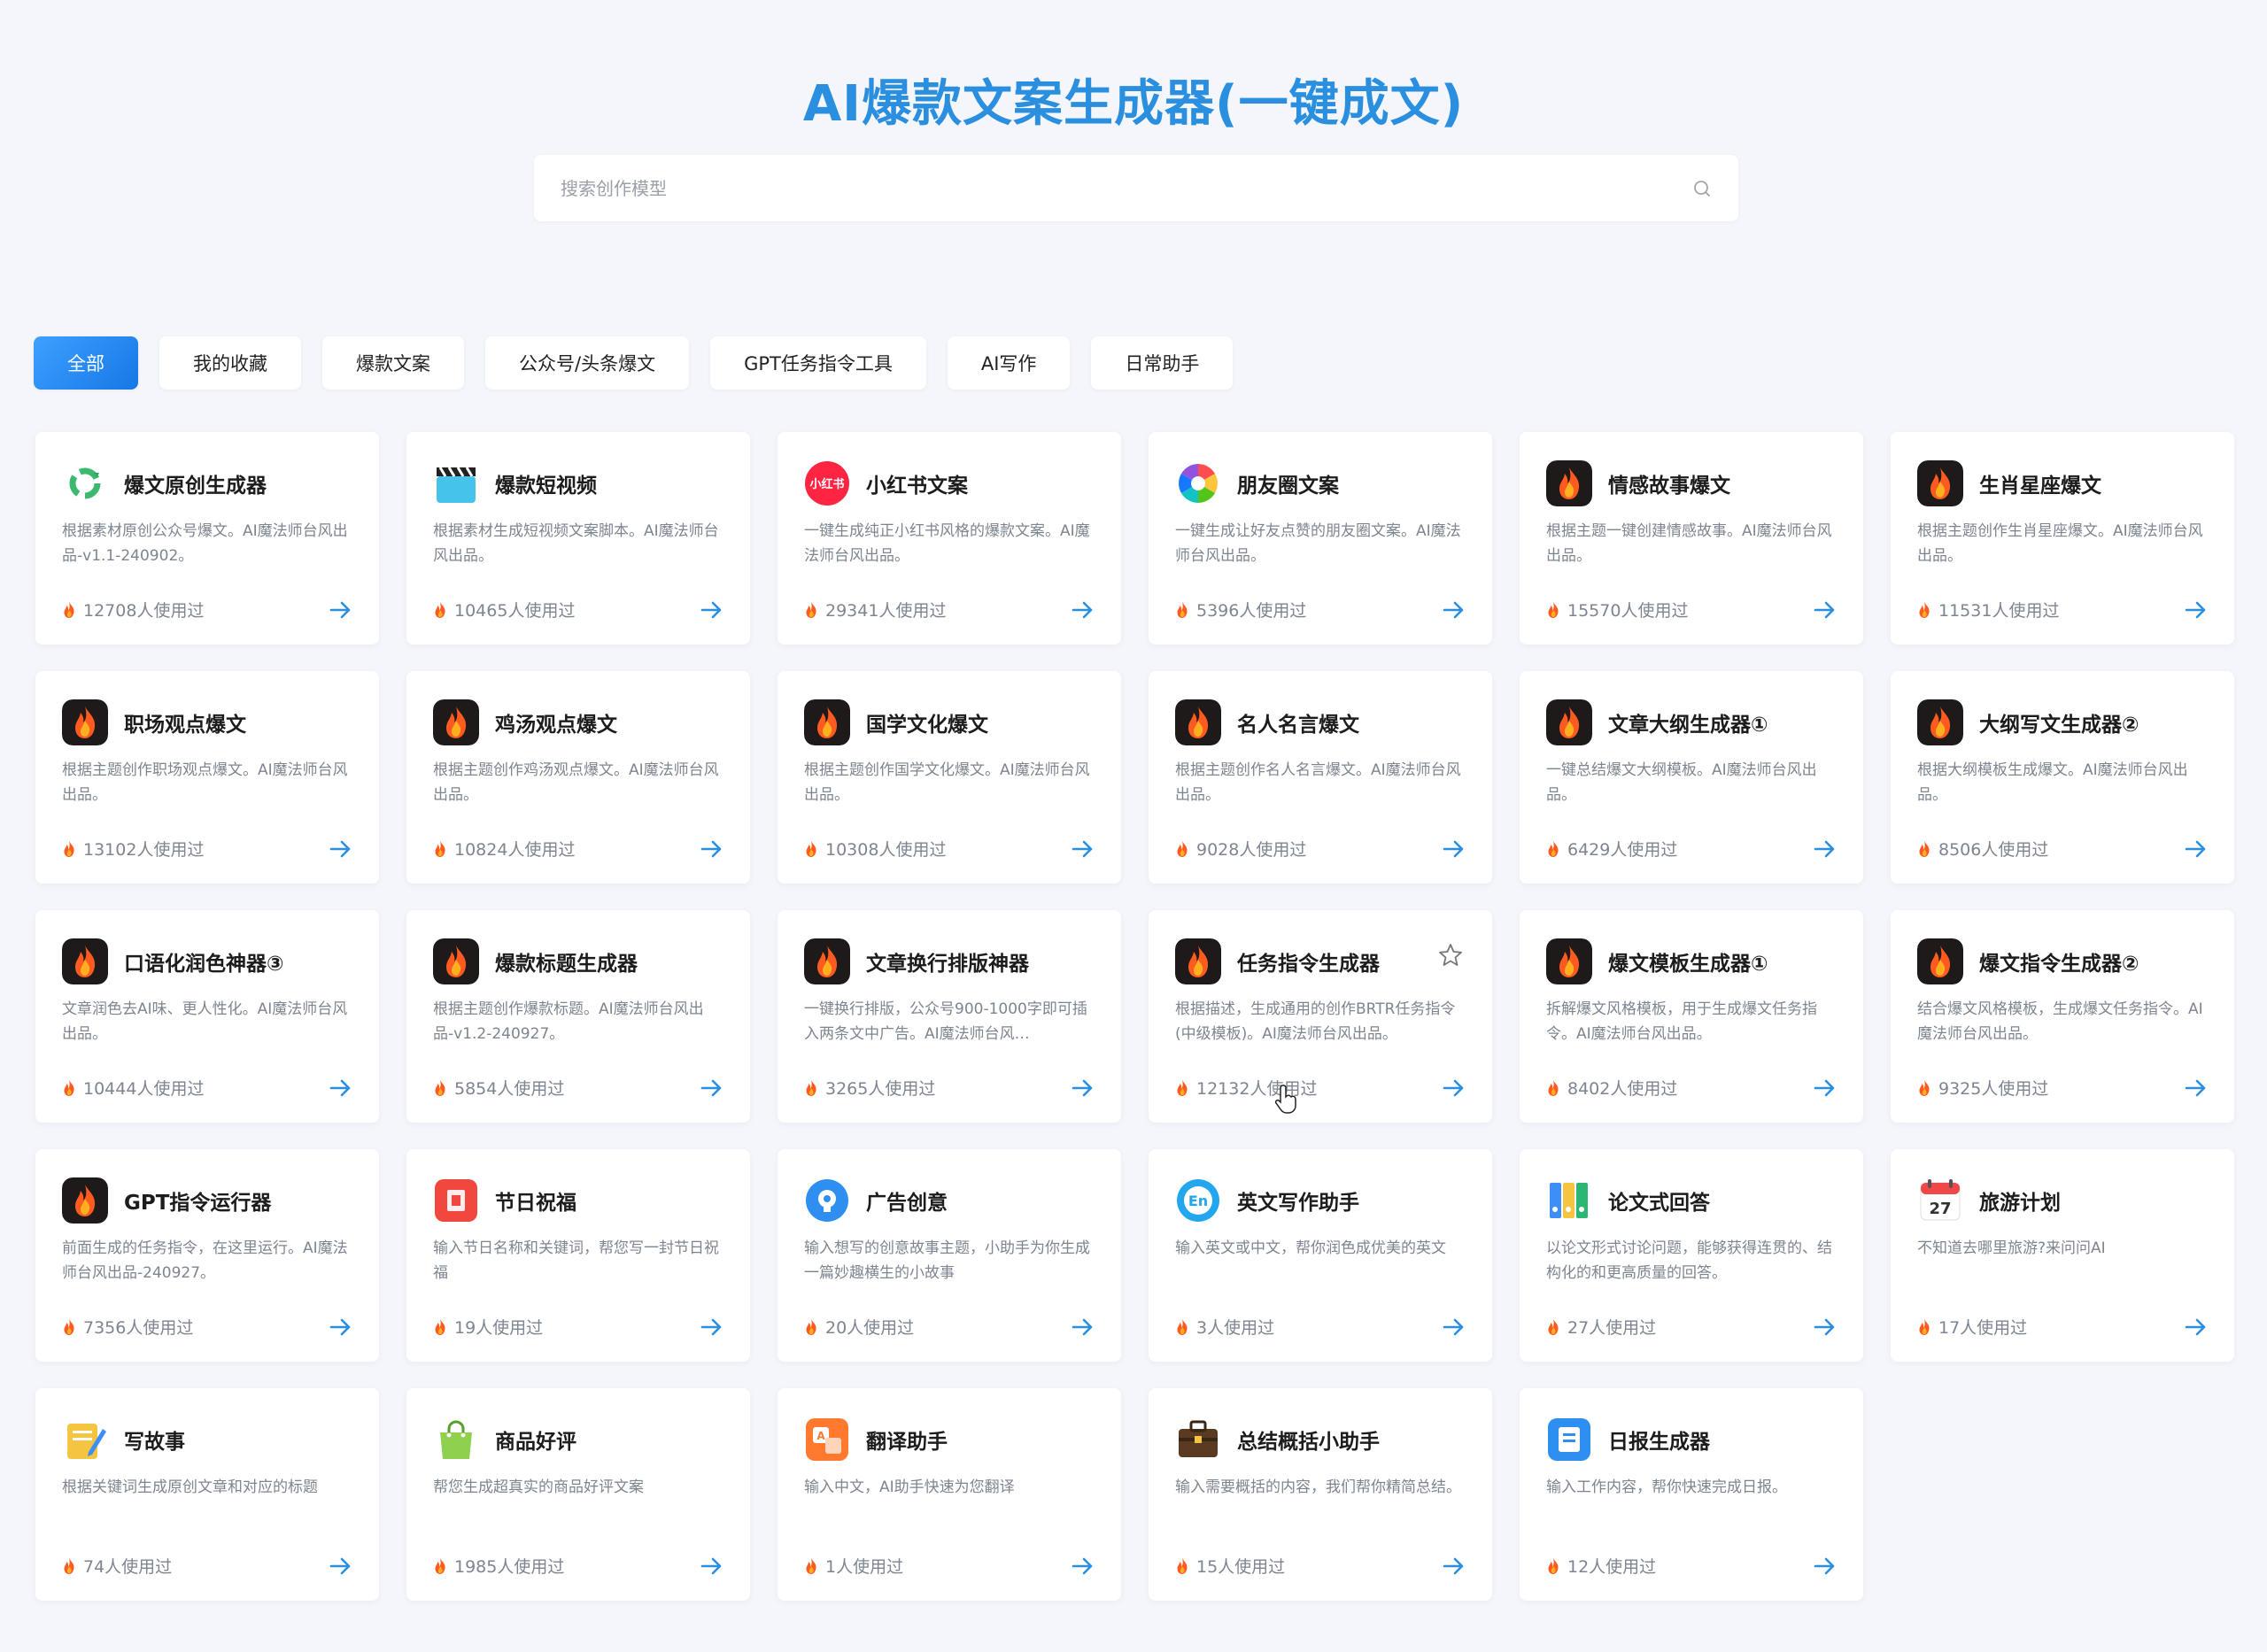  I want to click on card-description: 文章润色去AI味、更人性化。AI魔法师台风出品。, so click(205, 1021).